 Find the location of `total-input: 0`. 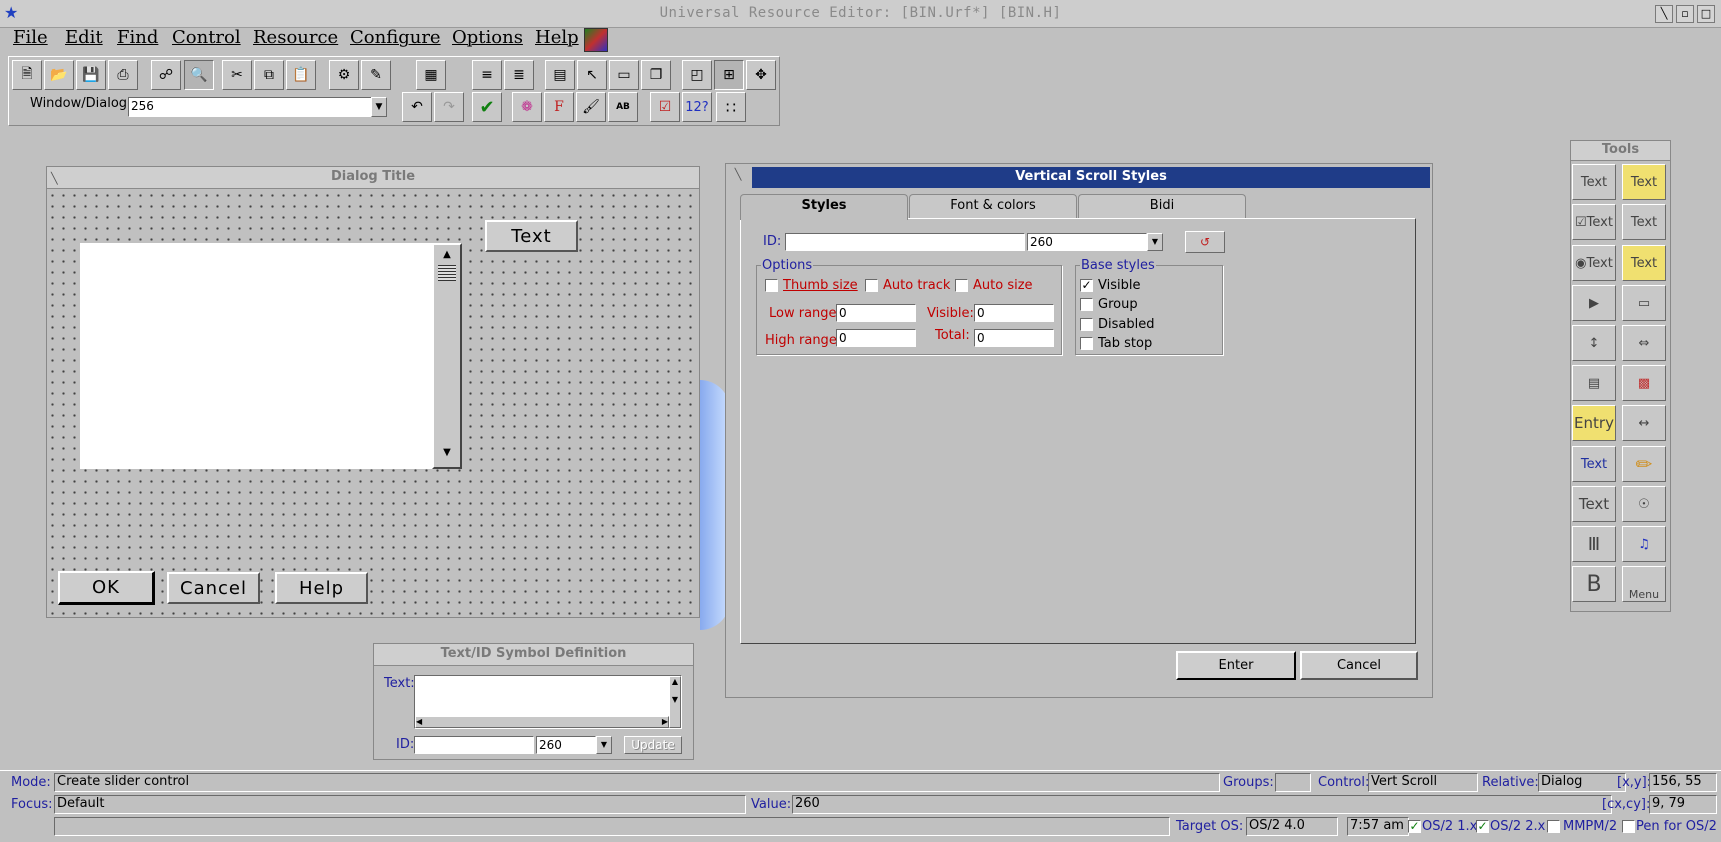

total-input: 0 is located at coordinates (1014, 338).